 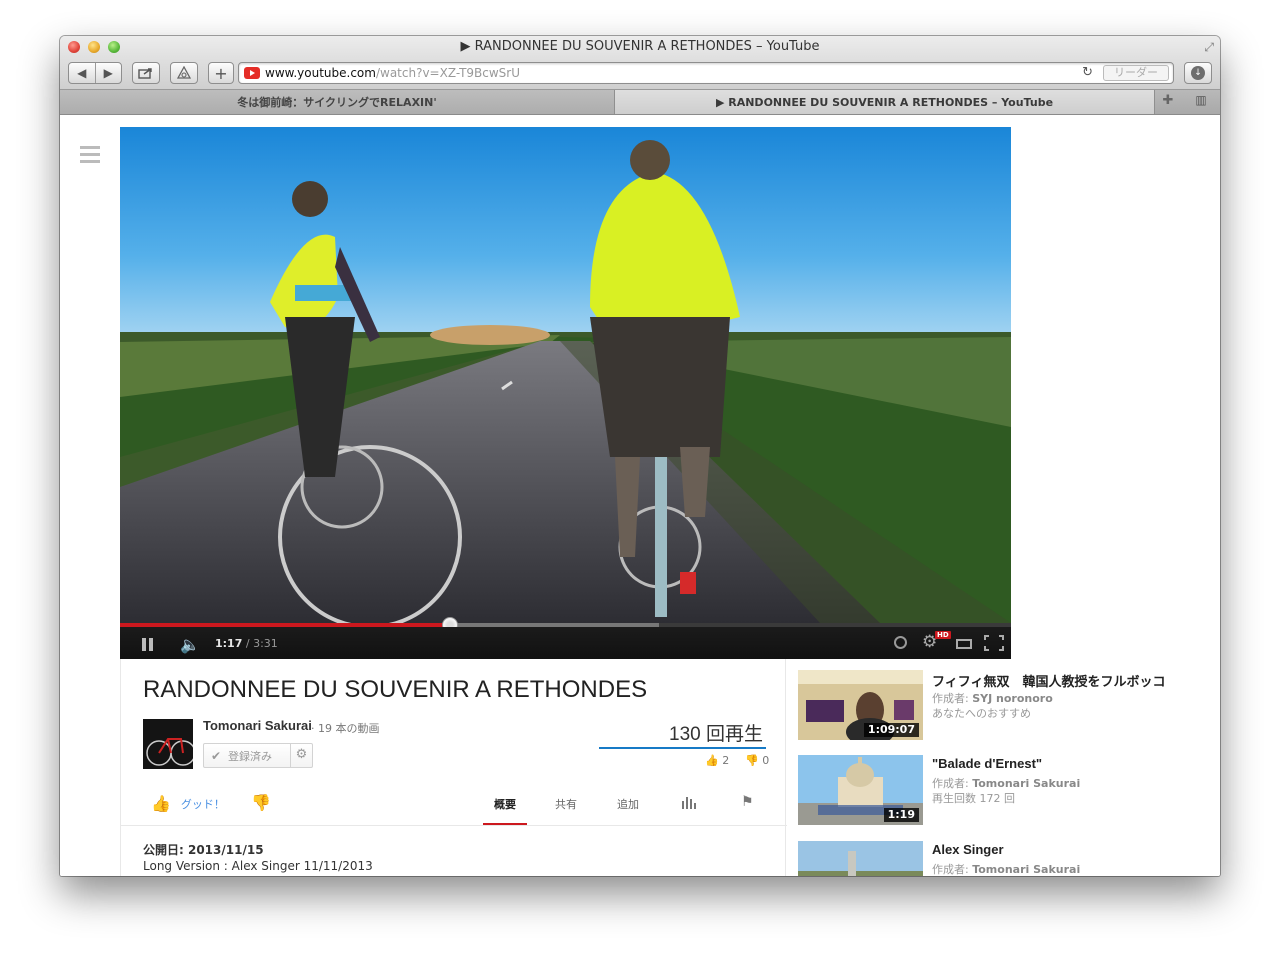 What do you see at coordinates (973, 798) in the screenshot?
I see `related-video-meta: 再生回数 172 回` at bounding box center [973, 798].